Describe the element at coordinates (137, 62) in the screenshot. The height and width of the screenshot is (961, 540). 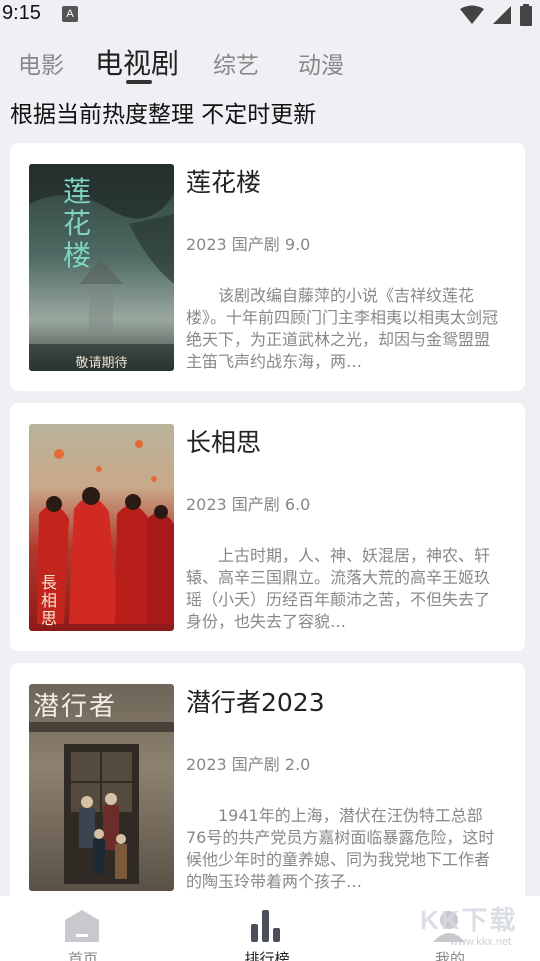
I see `tab-tv-series: 电视剧` at that location.